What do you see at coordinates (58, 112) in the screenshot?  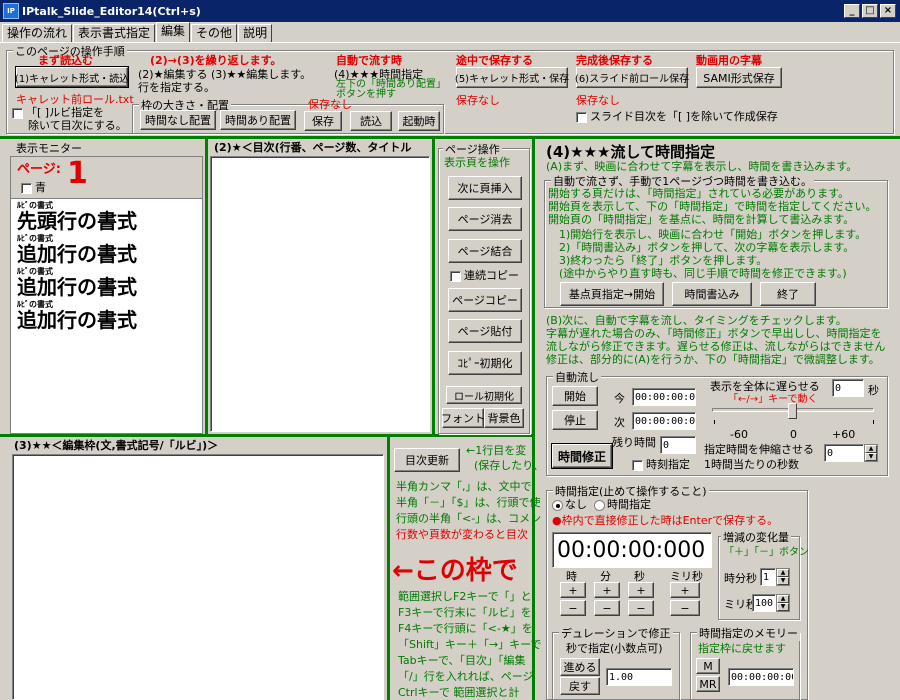 I see `ruby-toc-checkbox: 「[ ]ルビ指定を` at bounding box center [58, 112].